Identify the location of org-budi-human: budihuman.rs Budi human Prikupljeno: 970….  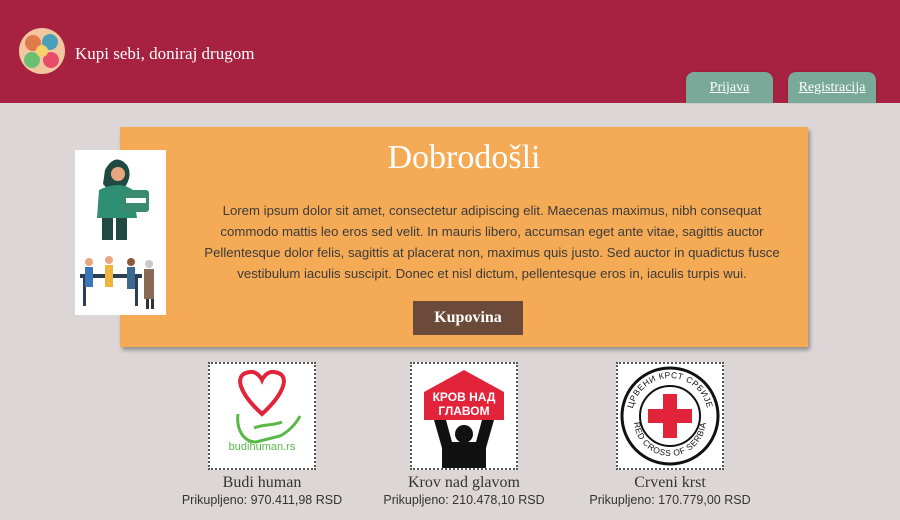
(262, 434).